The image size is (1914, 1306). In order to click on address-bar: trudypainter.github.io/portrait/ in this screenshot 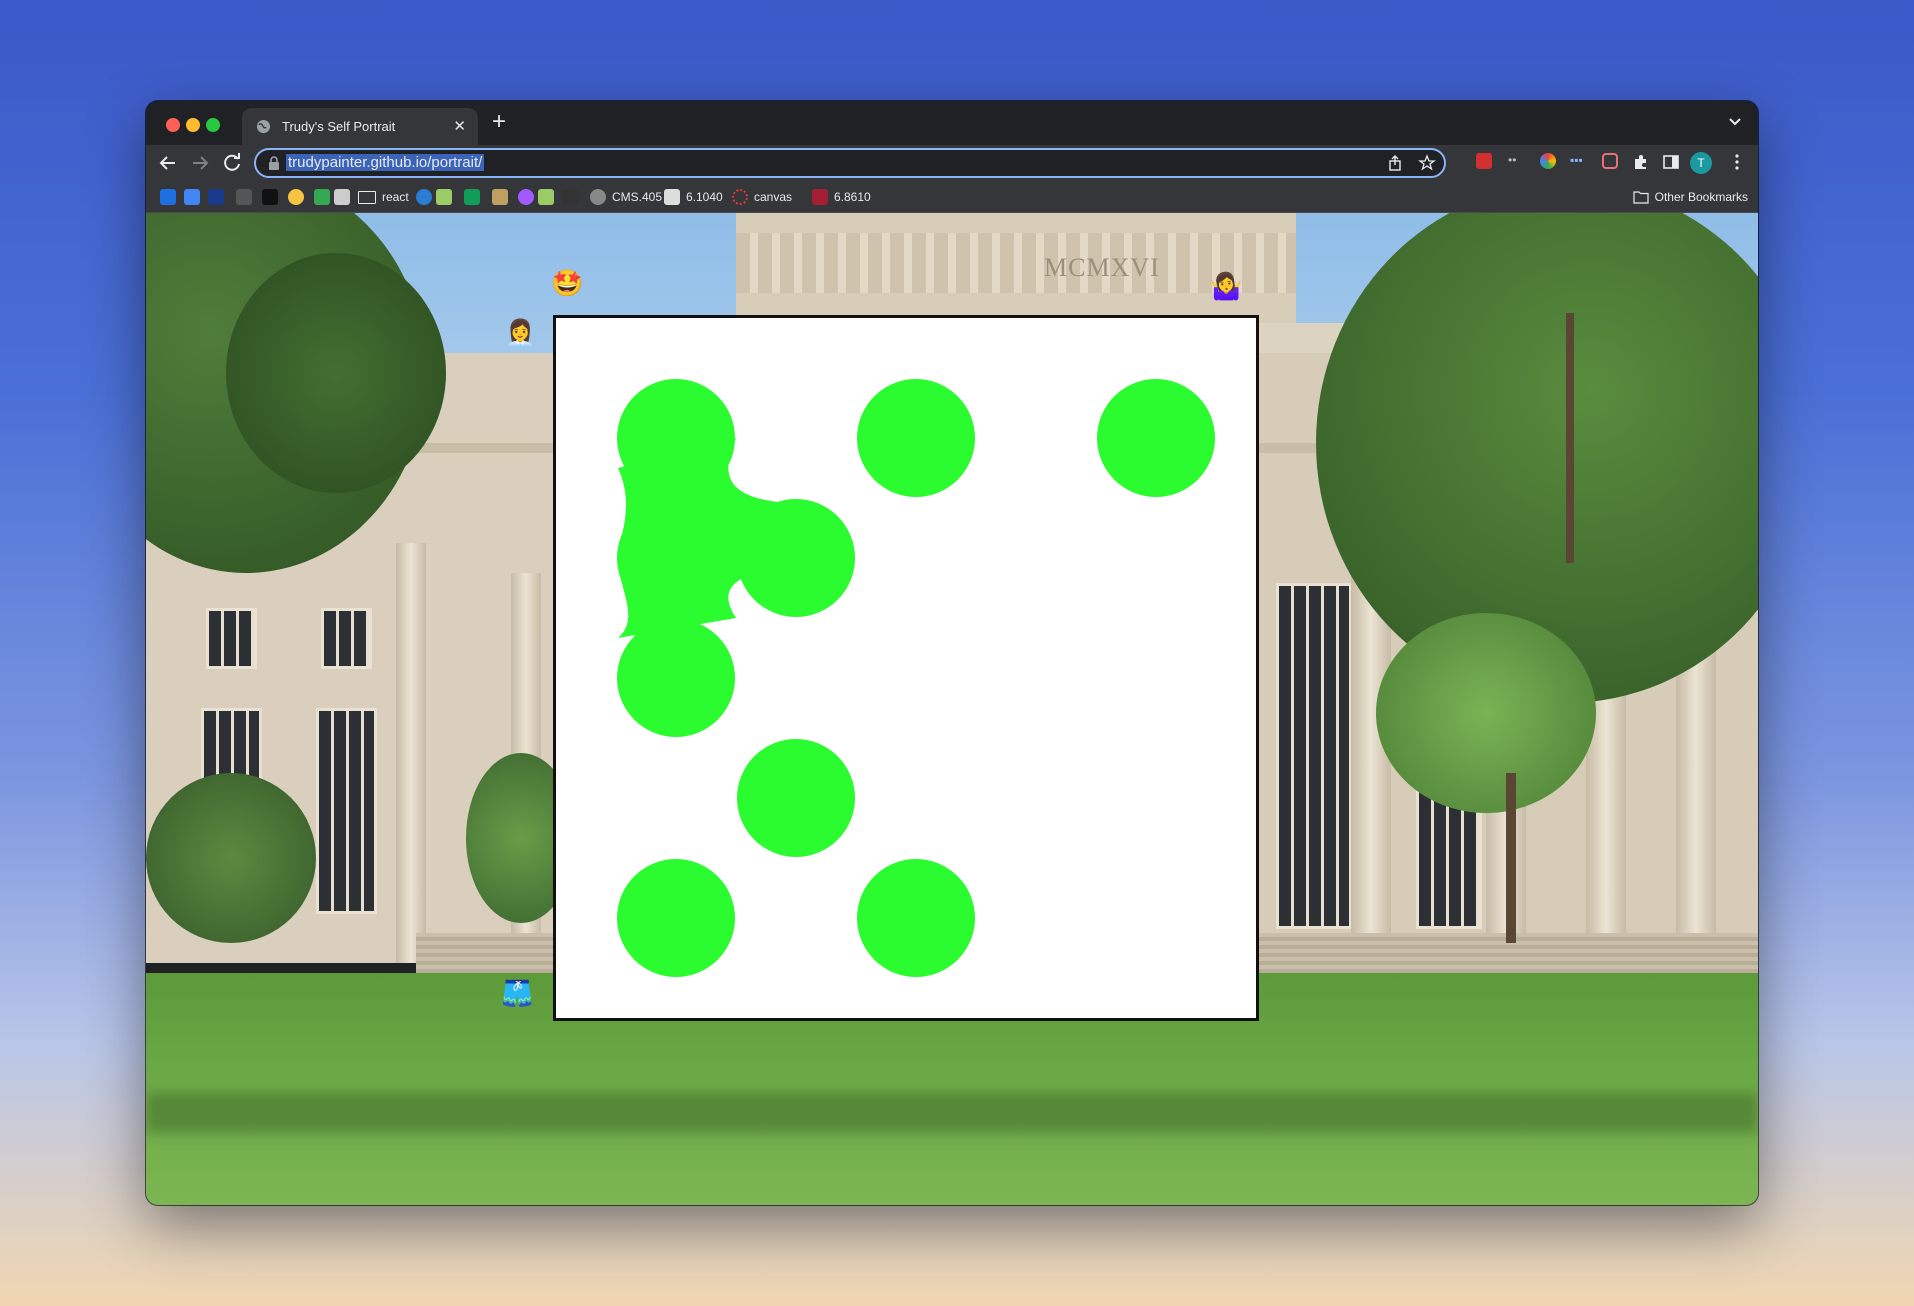, I will do `click(850, 163)`.